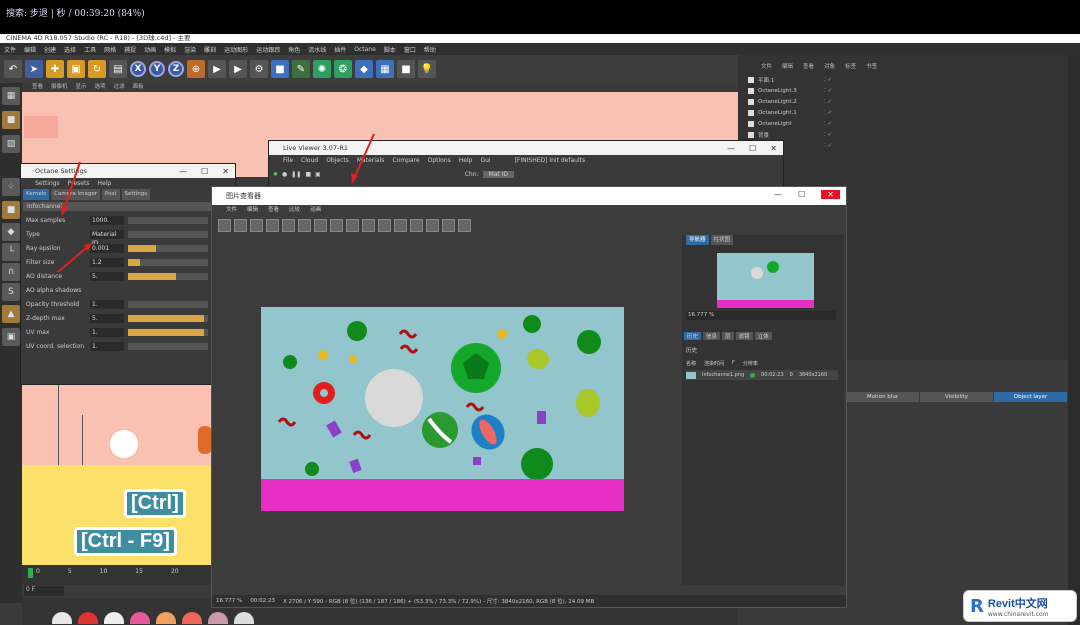  I want to click on object-list-item: 平面.1 ⁚ ✓, so click(790, 80).